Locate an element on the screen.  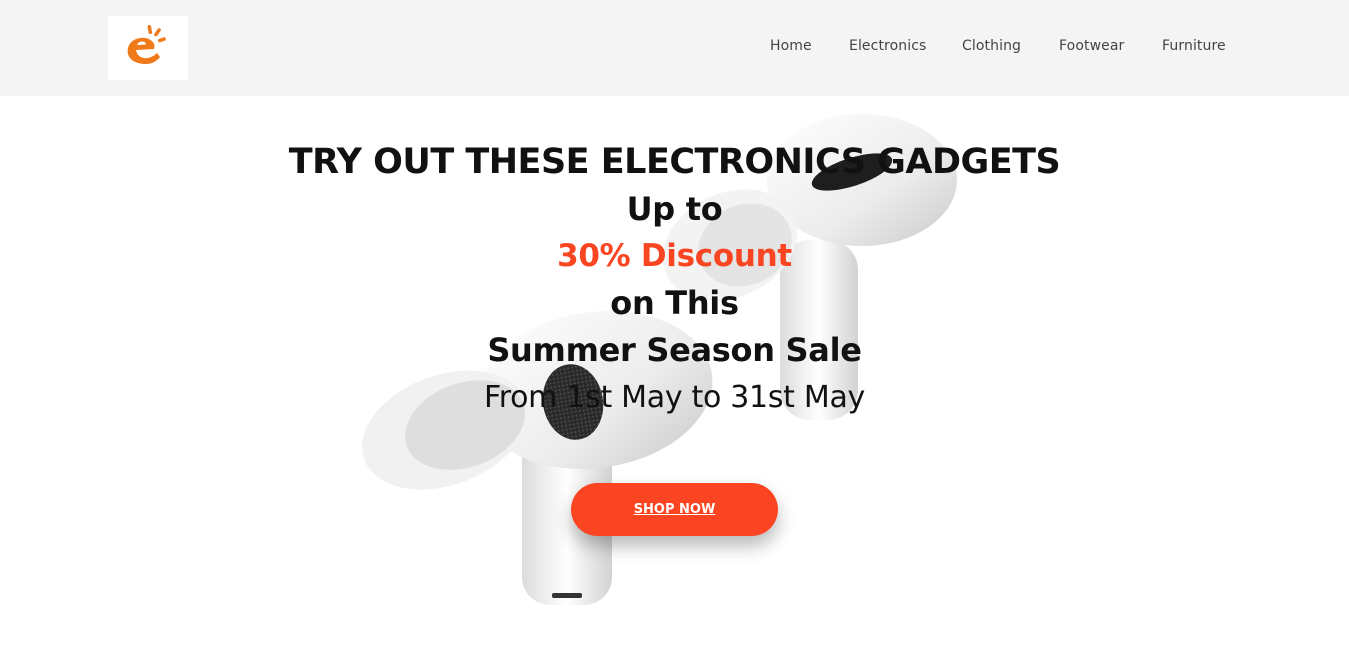
hero-line-on-this: on This is located at coordinates (674, 303).